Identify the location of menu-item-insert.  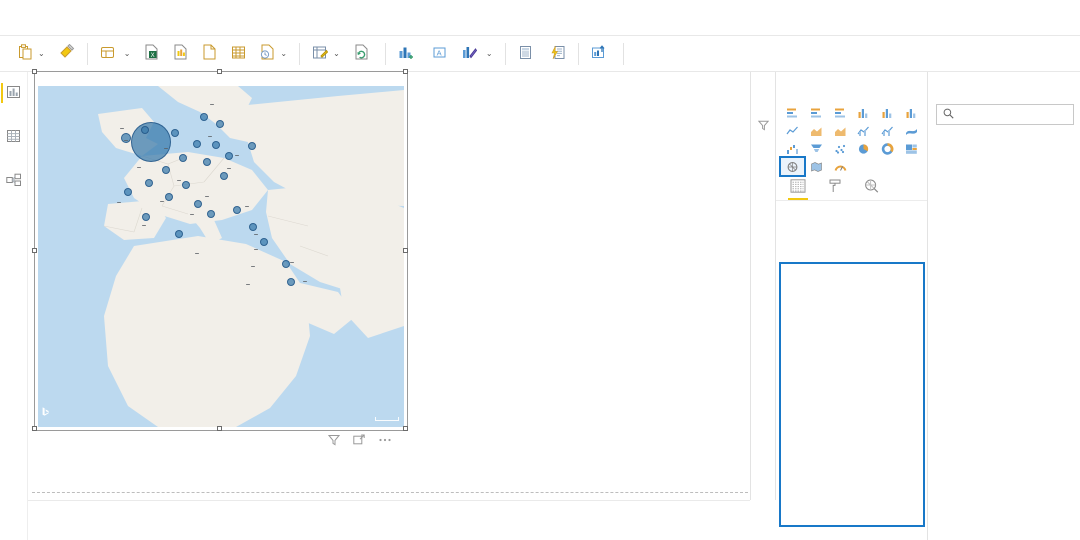
(77, 18).